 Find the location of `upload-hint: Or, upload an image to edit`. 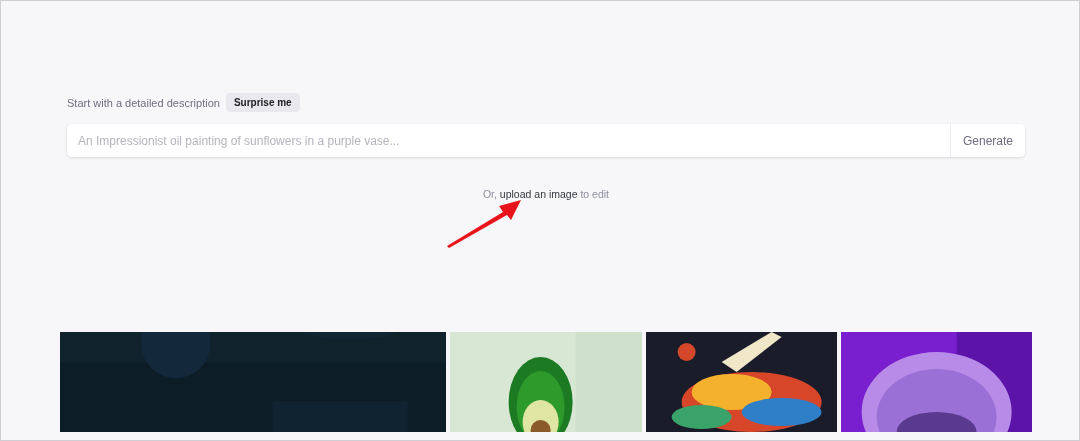

upload-hint: Or, upload an image to edit is located at coordinates (546, 194).